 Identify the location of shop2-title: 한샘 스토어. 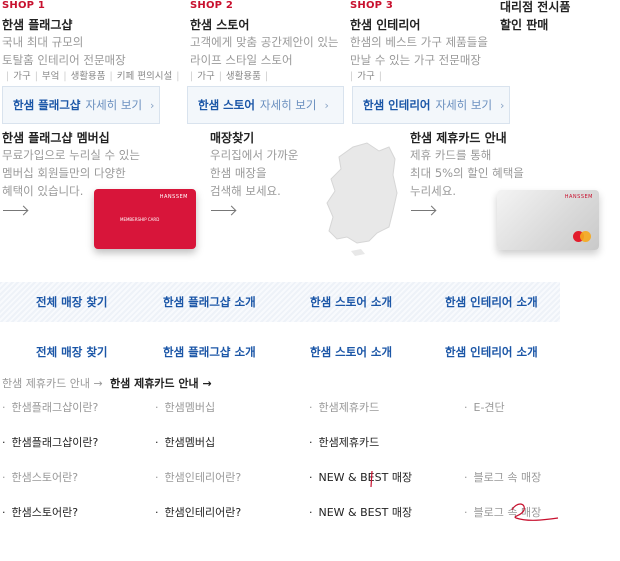
(220, 25).